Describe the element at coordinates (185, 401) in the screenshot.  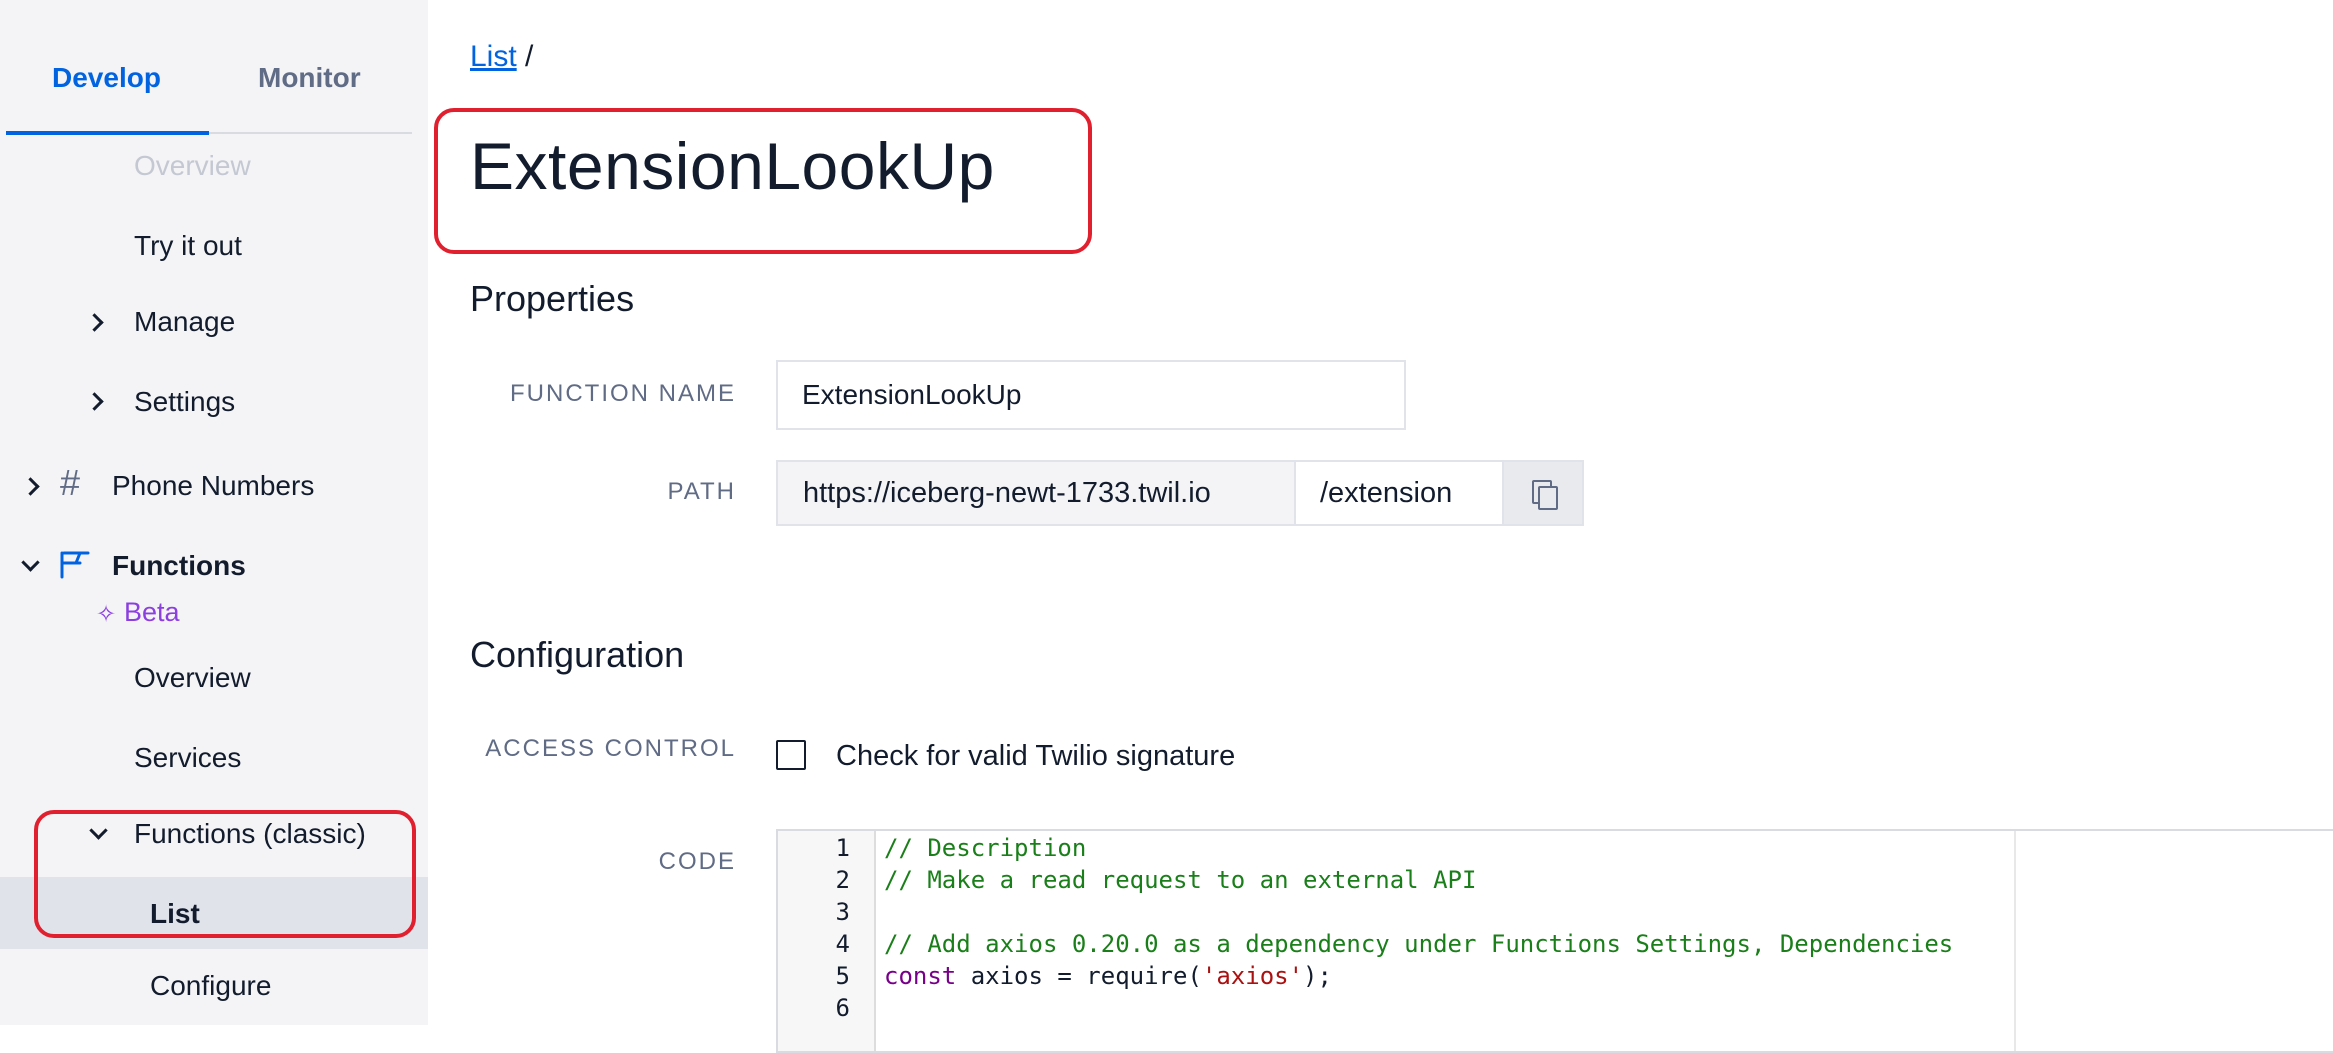
I see `sidebar-item-label: Settings` at that location.